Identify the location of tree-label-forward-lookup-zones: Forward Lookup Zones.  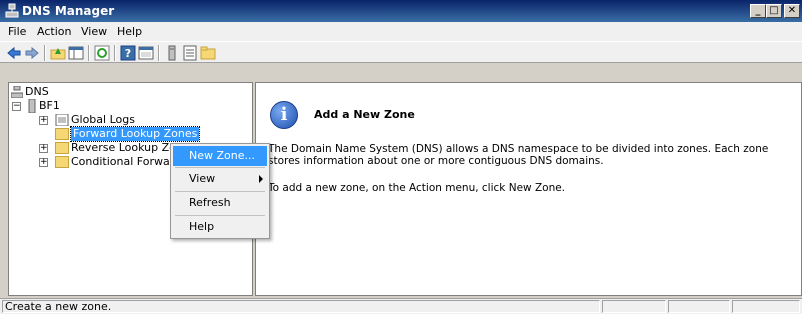
(135, 134).